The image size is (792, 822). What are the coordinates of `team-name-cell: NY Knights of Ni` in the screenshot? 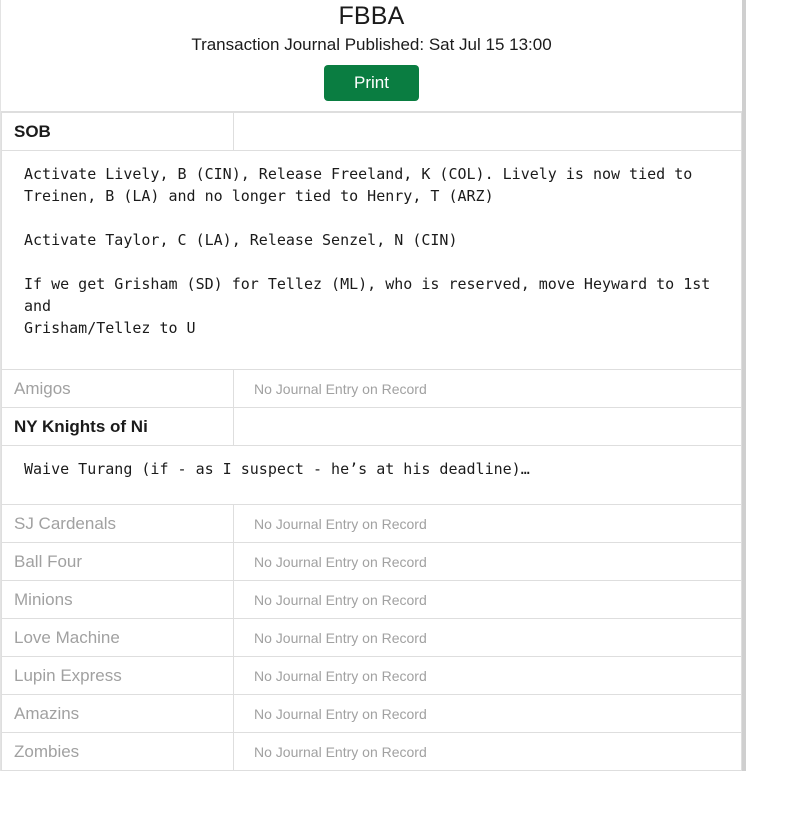 It's located at (117, 426).